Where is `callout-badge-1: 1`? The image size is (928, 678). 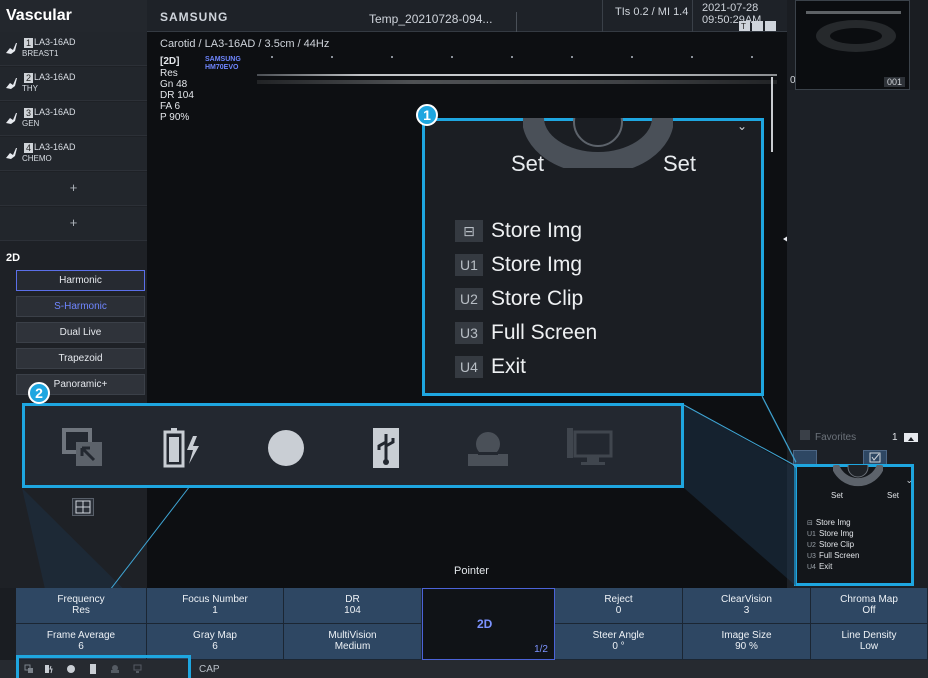
callout-badge-1: 1 is located at coordinates (427, 115).